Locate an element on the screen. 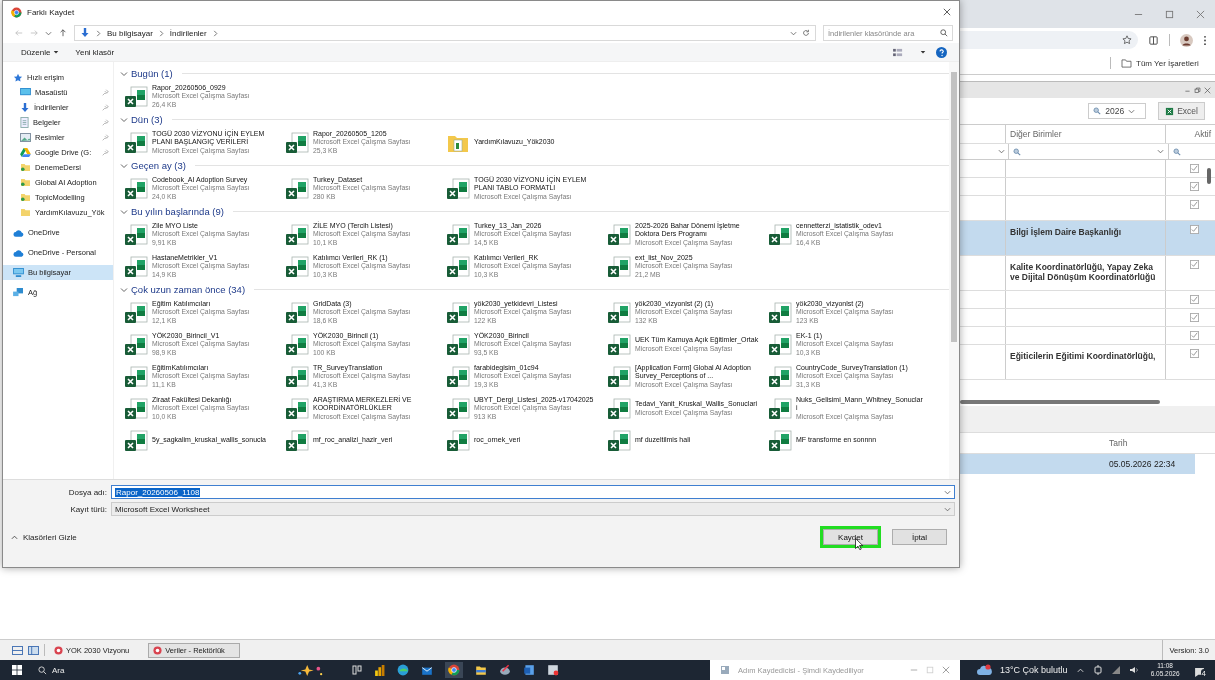 This screenshot has width=1215, height=680. refresh-icon is located at coordinates (806, 33).